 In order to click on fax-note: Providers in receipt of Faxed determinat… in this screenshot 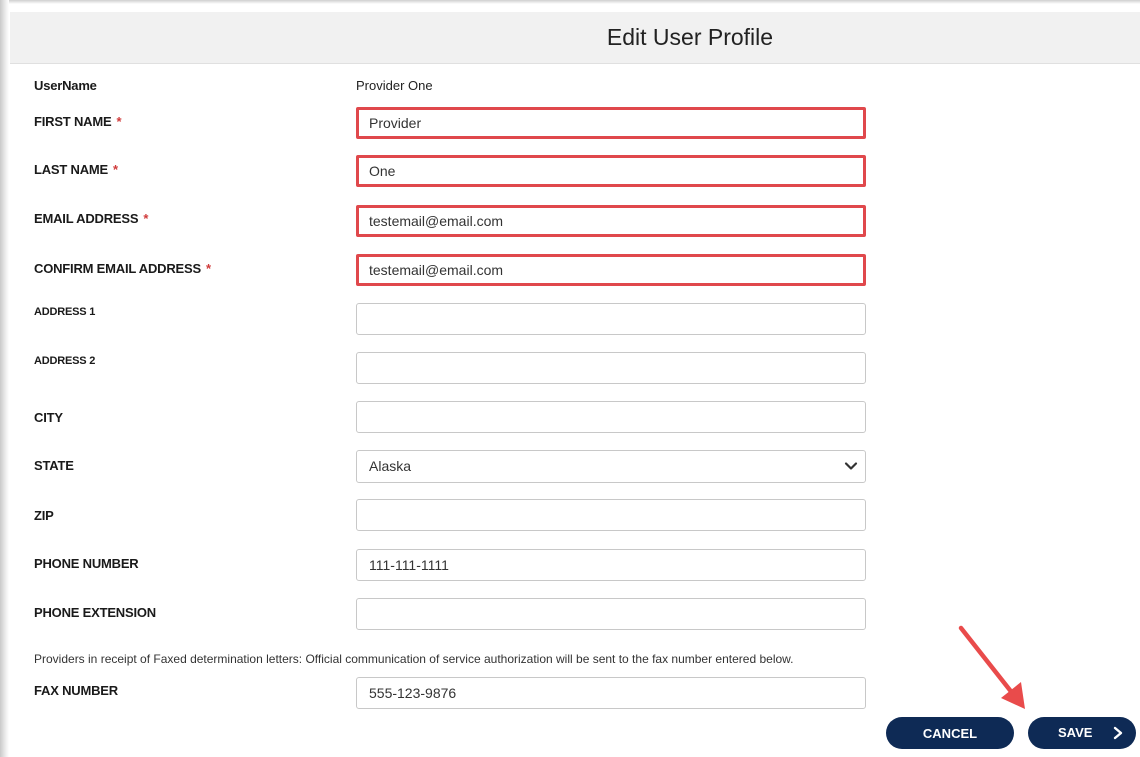, I will do `click(414, 659)`.